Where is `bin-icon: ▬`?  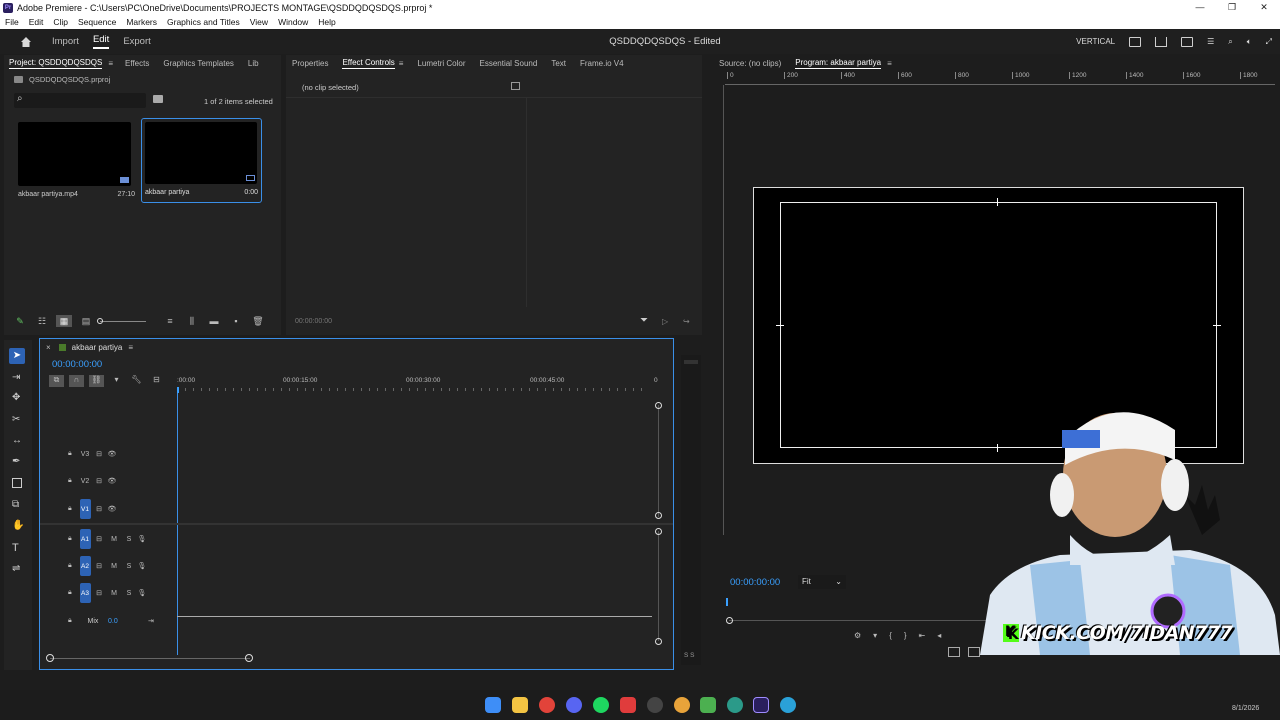 bin-icon: ▬ is located at coordinates (214, 321).